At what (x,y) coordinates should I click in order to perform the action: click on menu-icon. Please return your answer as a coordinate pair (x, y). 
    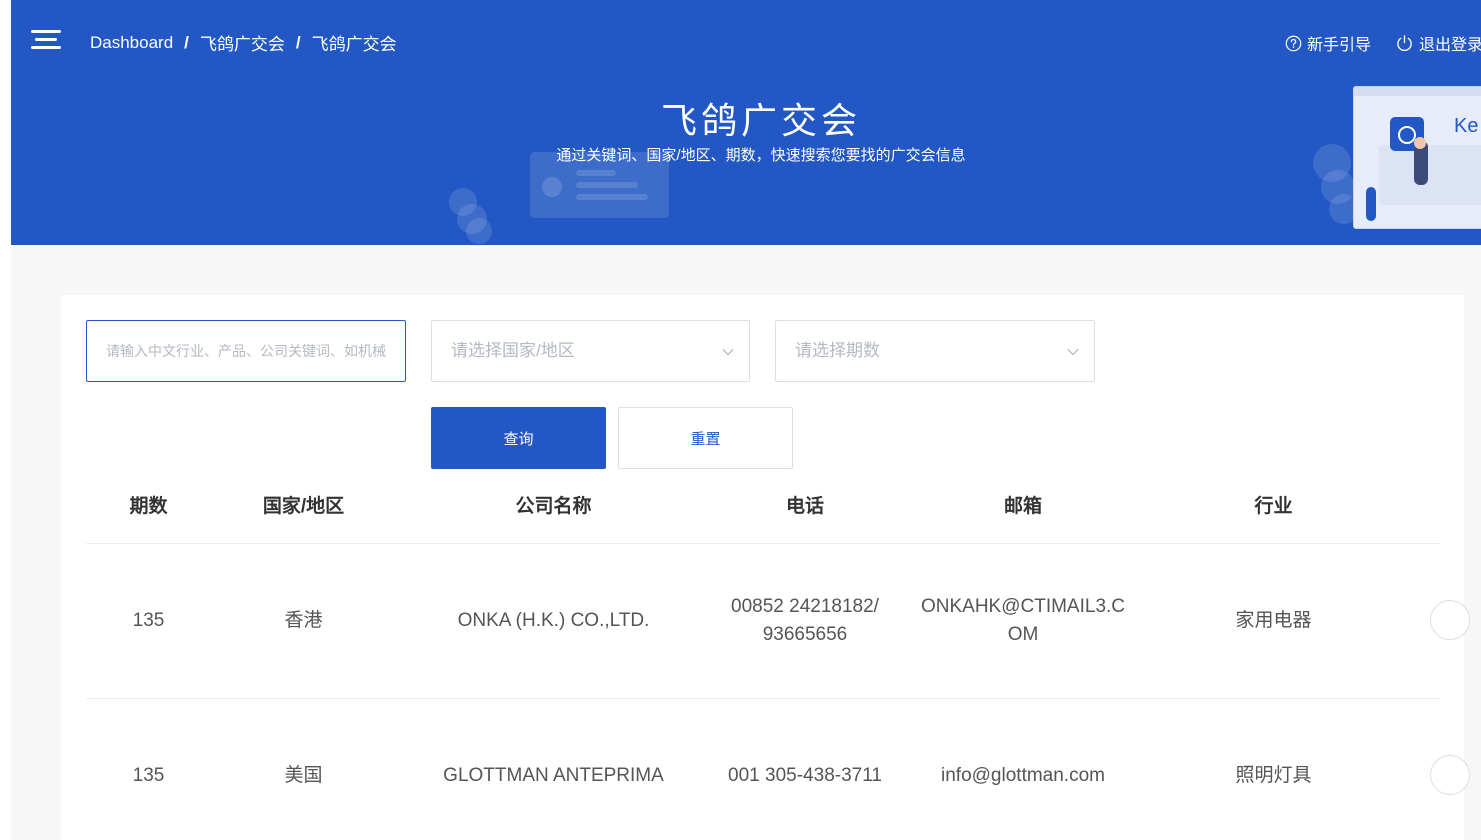
    Looking at the image, I should click on (46, 40).